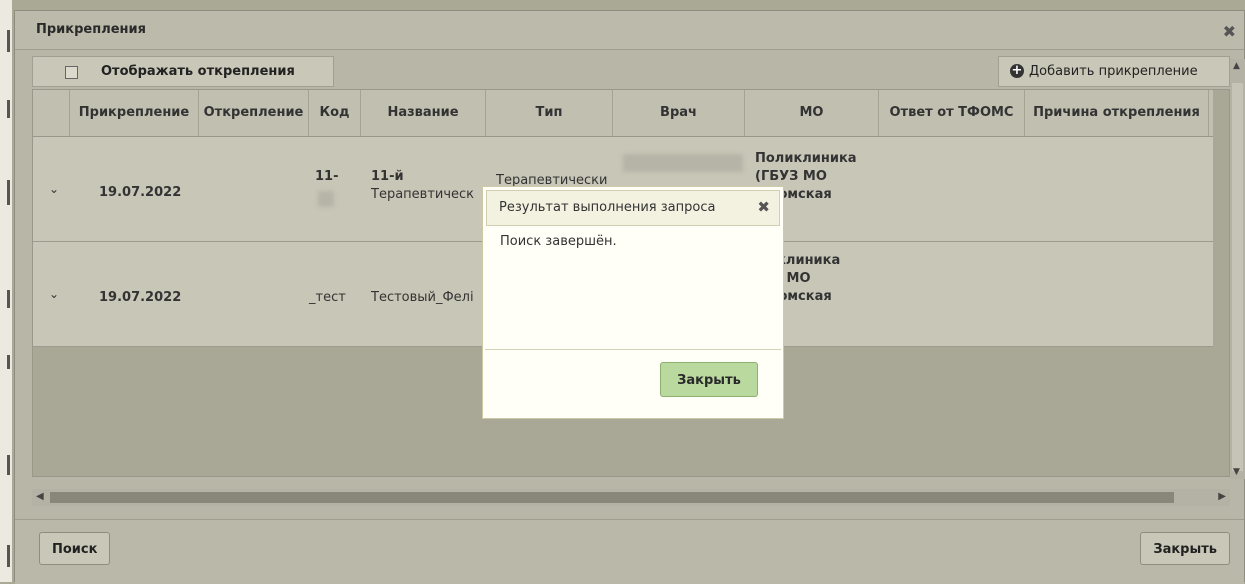 The width and height of the screenshot is (1245, 584). What do you see at coordinates (683, 163) in the screenshot?
I see `blurred-doctor` at bounding box center [683, 163].